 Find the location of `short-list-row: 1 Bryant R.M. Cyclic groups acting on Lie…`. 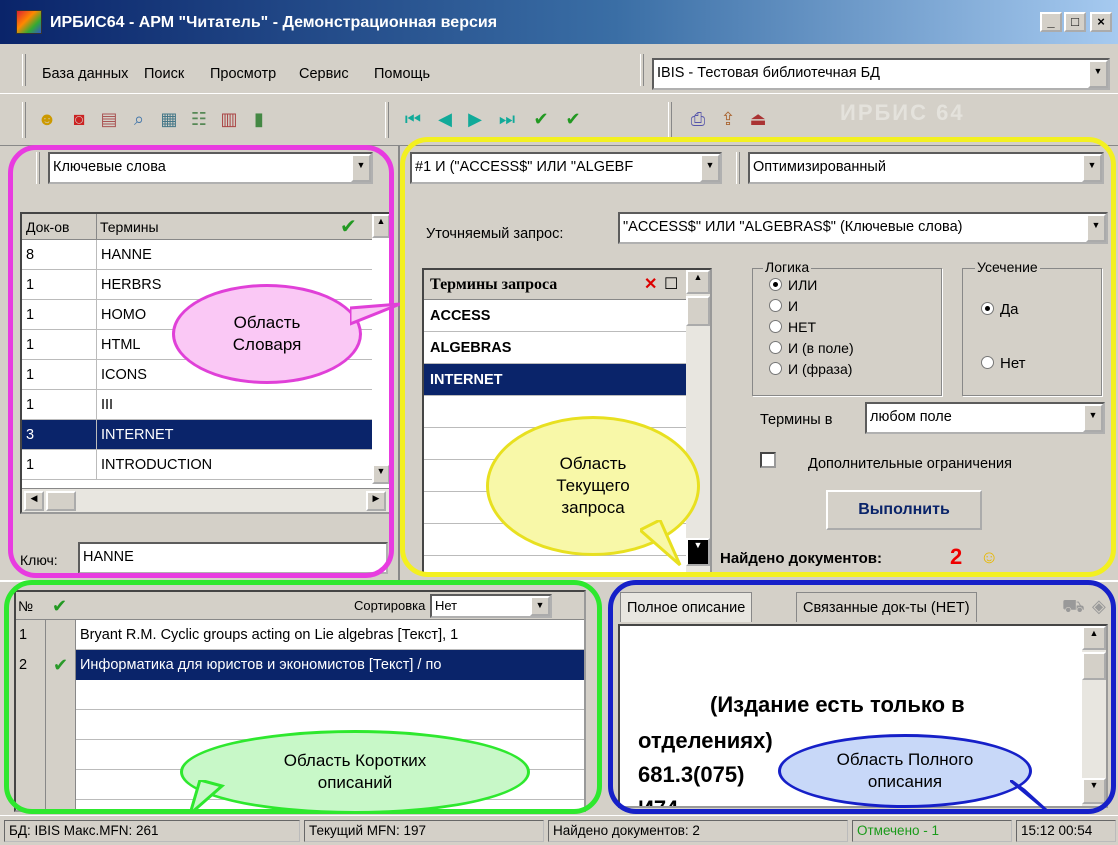

short-list-row: 1 Bryant R.M. Cyclic groups acting on Lie… is located at coordinates (300, 635).